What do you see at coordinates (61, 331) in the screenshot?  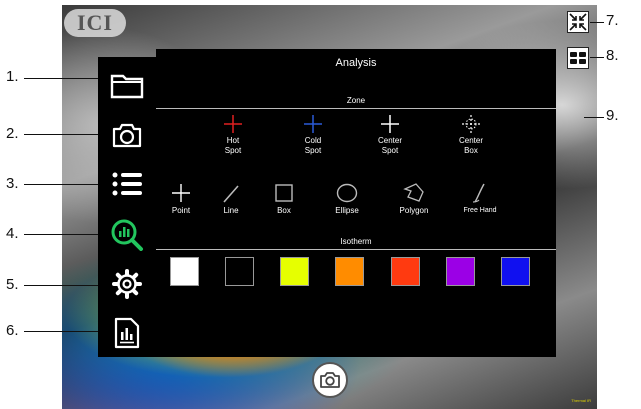 I see `callout-6-line` at bounding box center [61, 331].